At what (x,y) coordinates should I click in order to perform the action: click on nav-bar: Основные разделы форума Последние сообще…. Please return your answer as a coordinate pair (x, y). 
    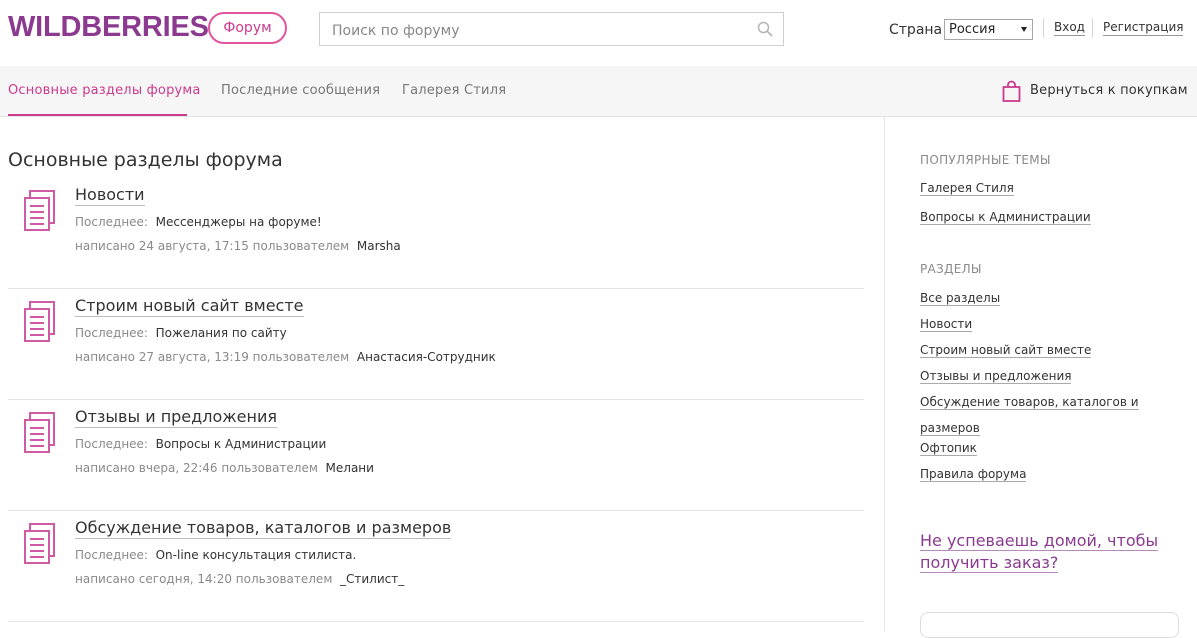
    Looking at the image, I should click on (598, 91).